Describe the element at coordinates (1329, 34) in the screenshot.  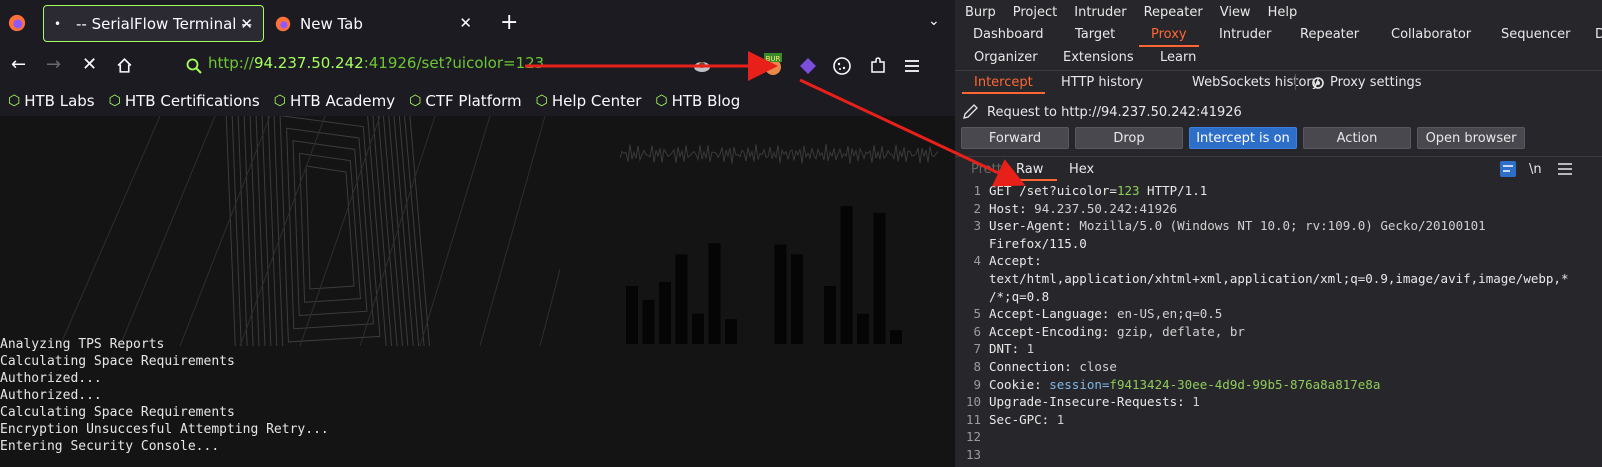
I see `tab-repeater: Repeater` at that location.